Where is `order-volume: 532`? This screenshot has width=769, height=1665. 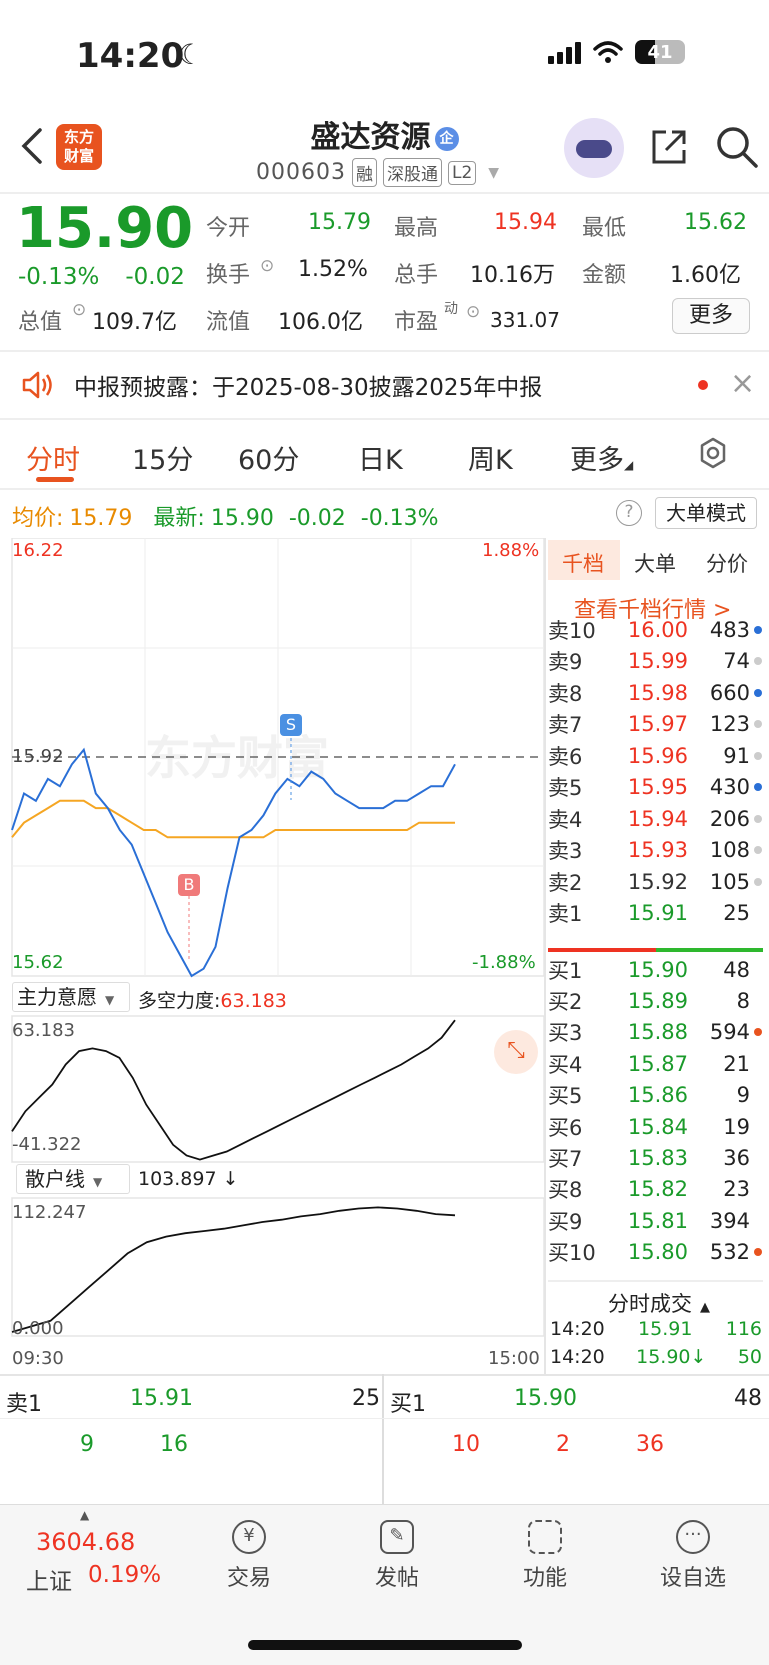 order-volume: 532 is located at coordinates (729, 1252).